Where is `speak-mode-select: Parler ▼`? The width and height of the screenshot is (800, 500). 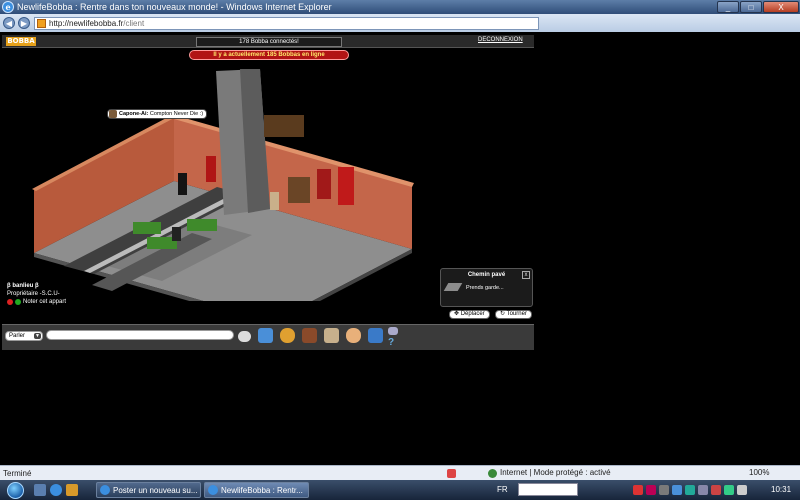 speak-mode-select: Parler ▼ is located at coordinates (24, 336).